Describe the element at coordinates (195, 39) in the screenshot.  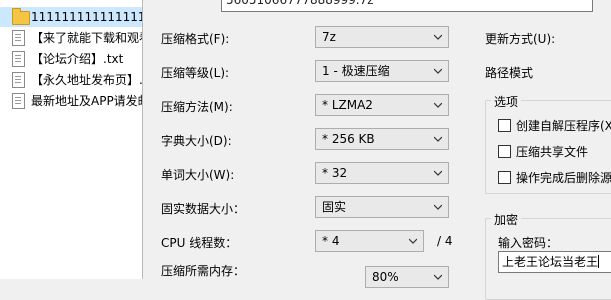
I see `format-label: 压缩格式(F):` at that location.